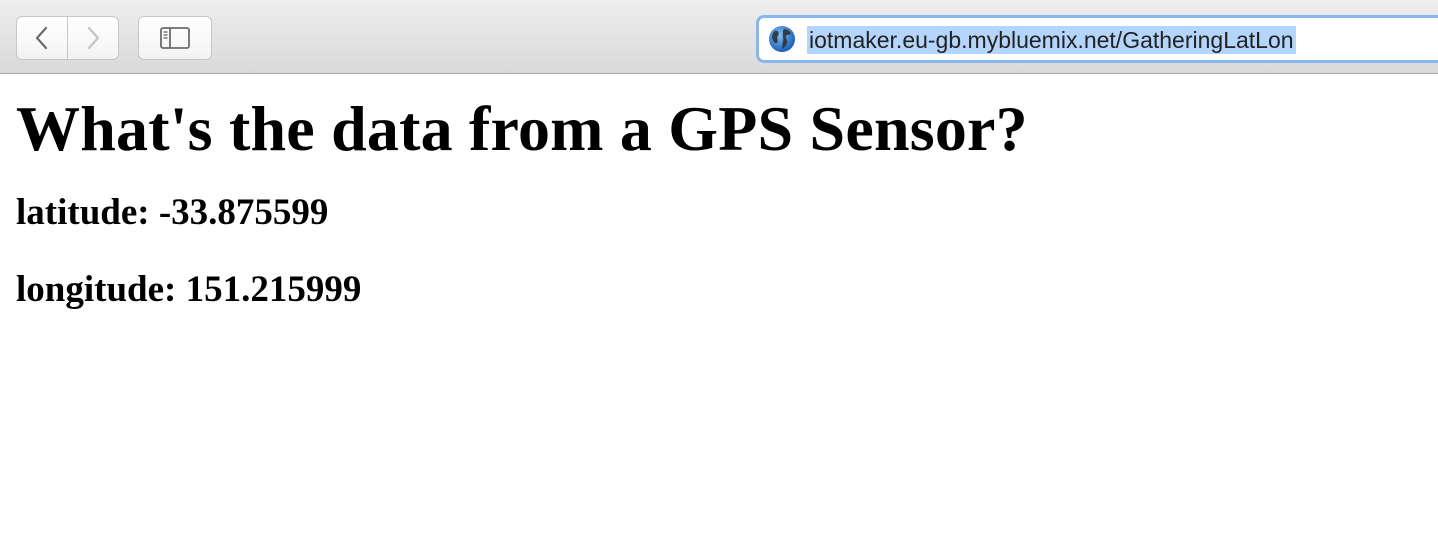 Image resolution: width=1438 pixels, height=542 pixels. I want to click on sidebar-icon, so click(175, 38).